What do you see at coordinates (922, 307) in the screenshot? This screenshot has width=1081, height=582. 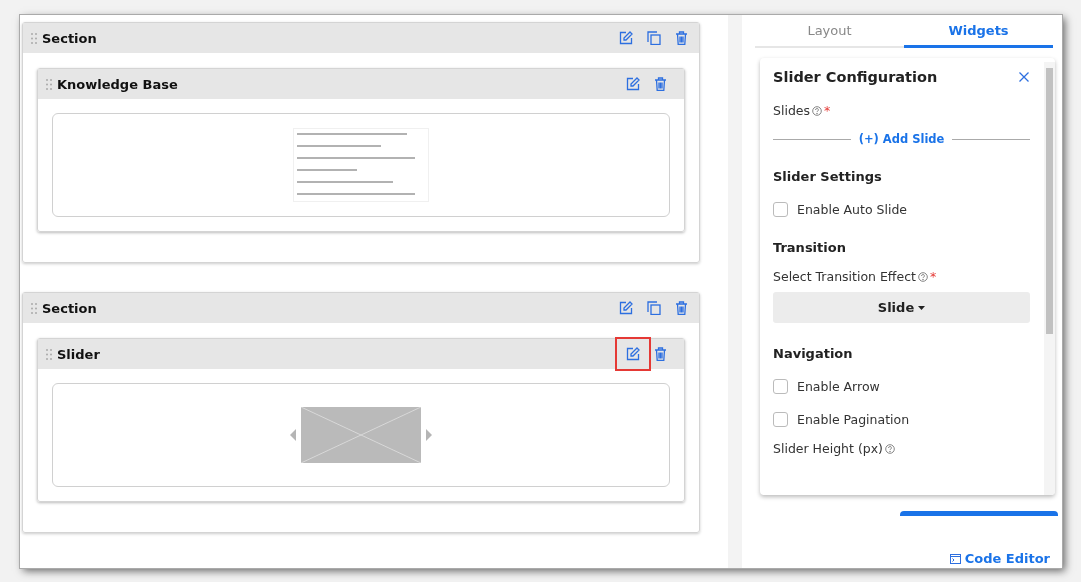 I see `caret-icon` at bounding box center [922, 307].